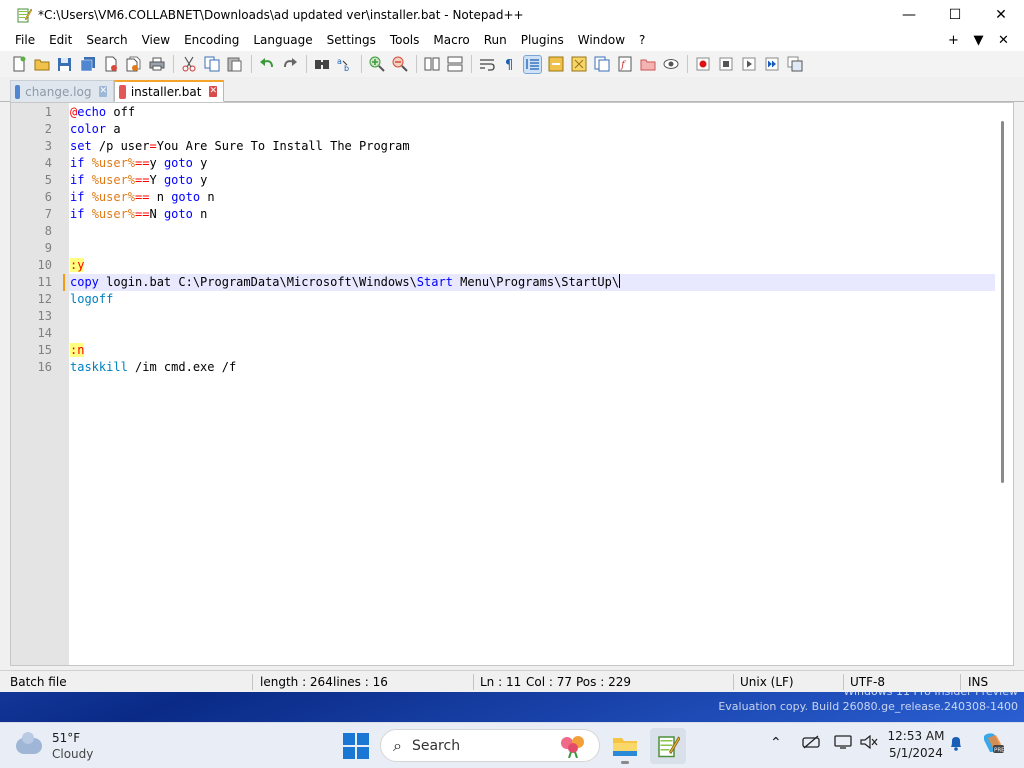 The height and width of the screenshot is (768, 1024). Describe the element at coordinates (578, 64) in the screenshot. I see `doc-map-icon` at that location.